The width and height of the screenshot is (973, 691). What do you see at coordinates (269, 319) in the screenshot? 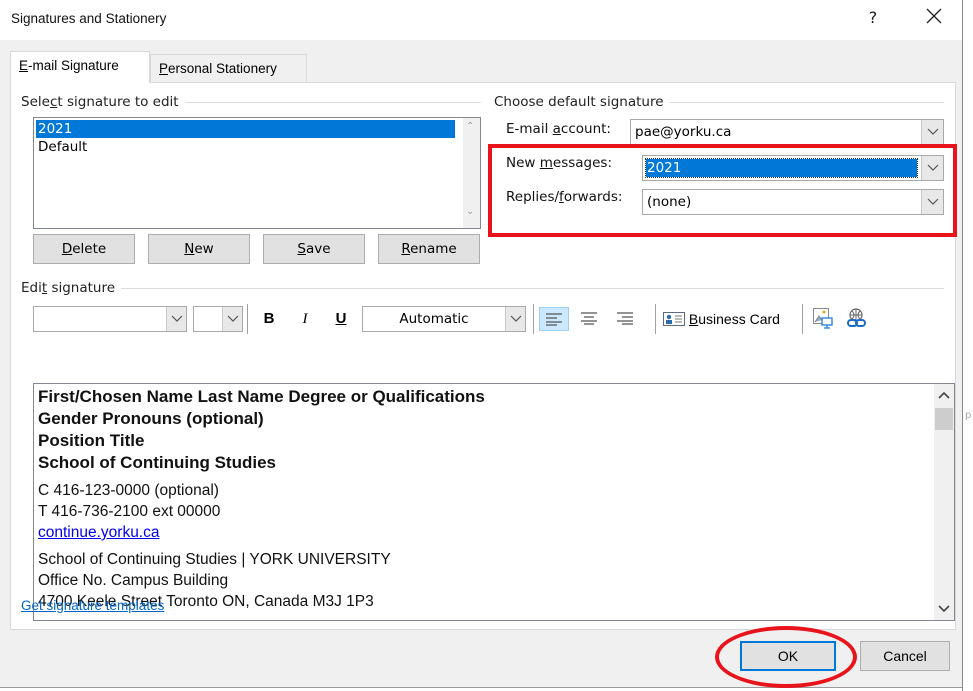
I see `bold-button: B` at bounding box center [269, 319].